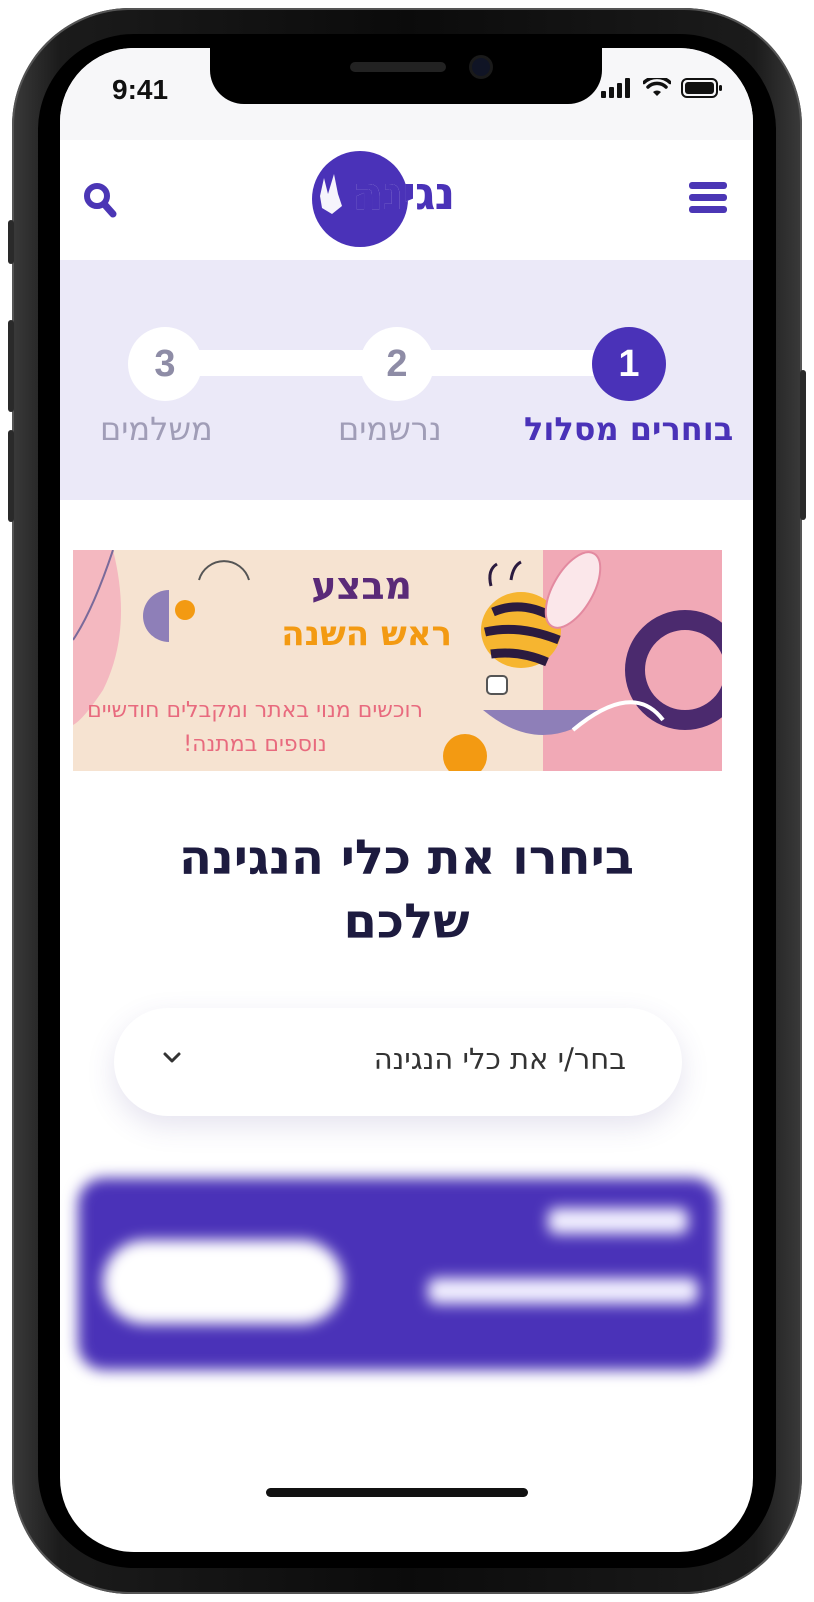 The width and height of the screenshot is (814, 1602). I want to click on hamburger-icon, so click(708, 185).